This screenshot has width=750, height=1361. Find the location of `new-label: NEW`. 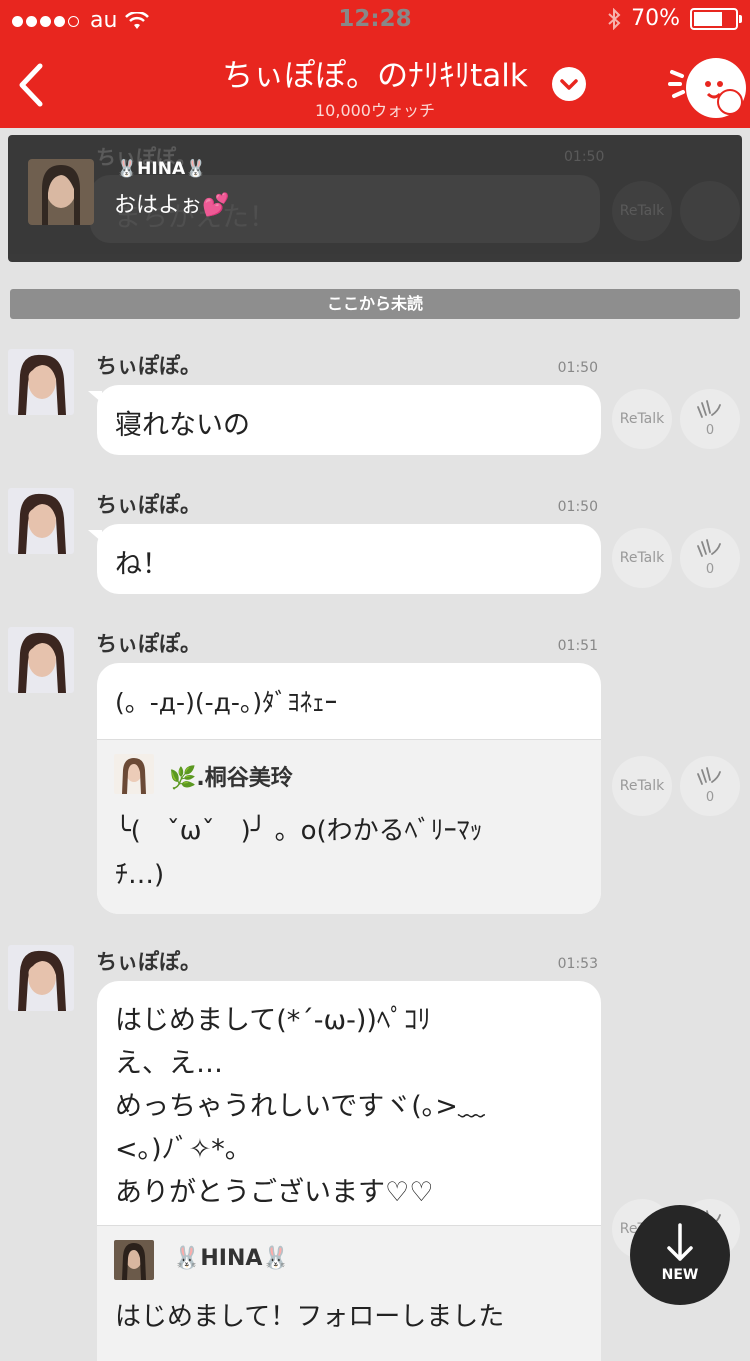

new-label: NEW is located at coordinates (680, 1275).